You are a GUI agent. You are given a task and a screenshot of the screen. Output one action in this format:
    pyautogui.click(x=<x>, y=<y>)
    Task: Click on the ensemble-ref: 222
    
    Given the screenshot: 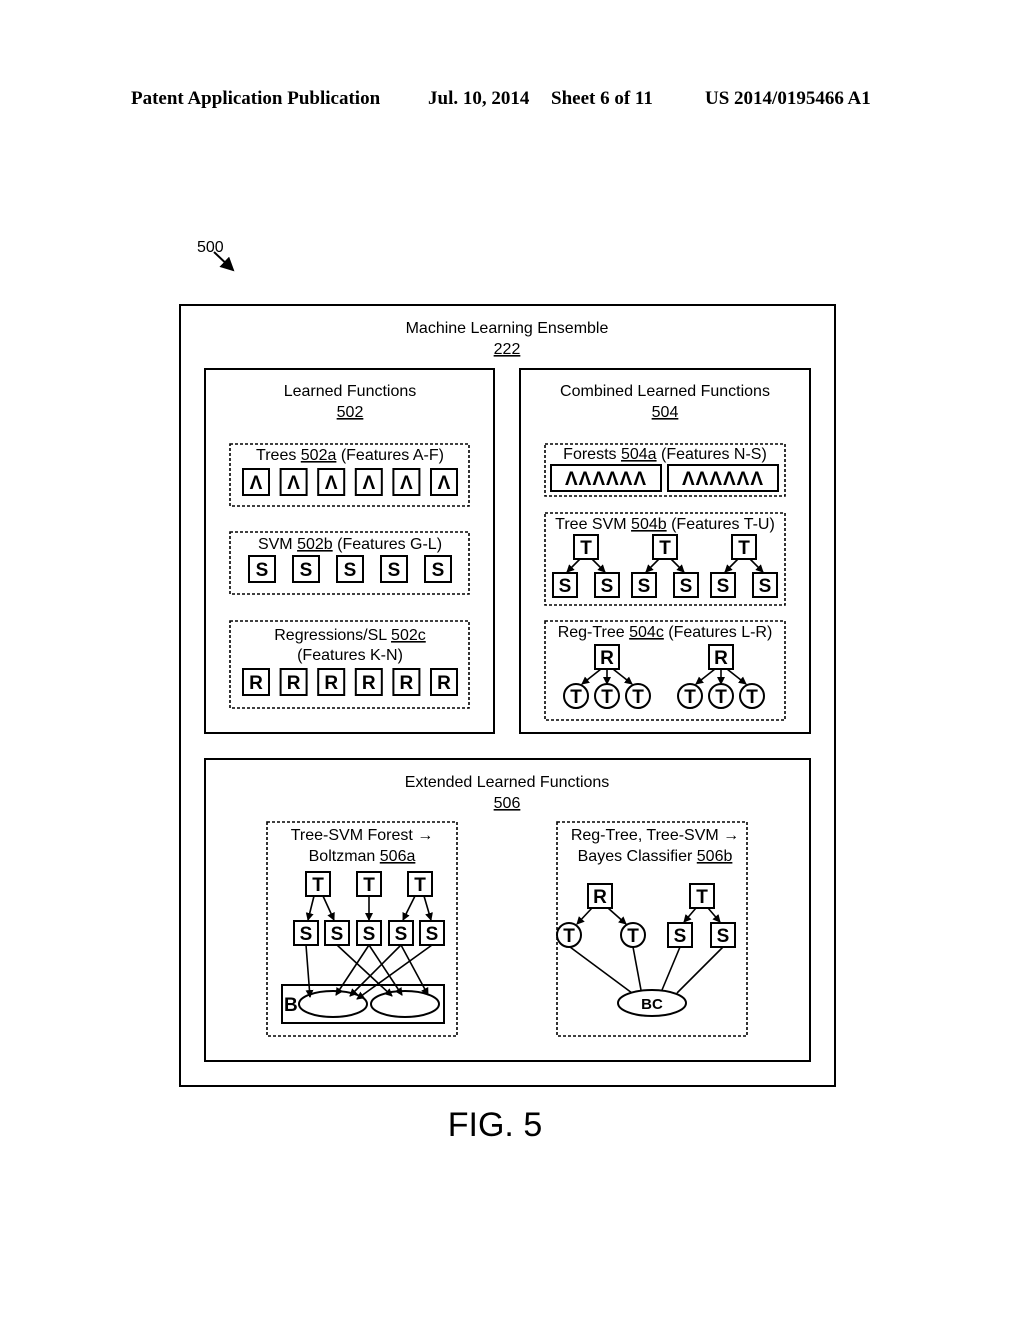 What is the action you would take?
    pyautogui.click(x=507, y=349)
    